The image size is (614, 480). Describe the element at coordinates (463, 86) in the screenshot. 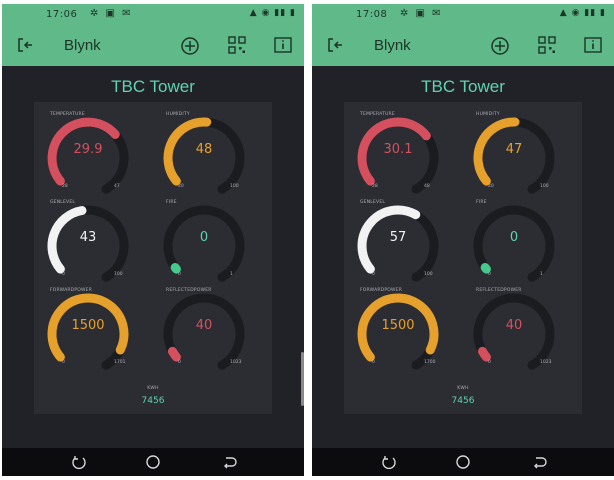

I see `dashboard-title: TBC Tower` at that location.